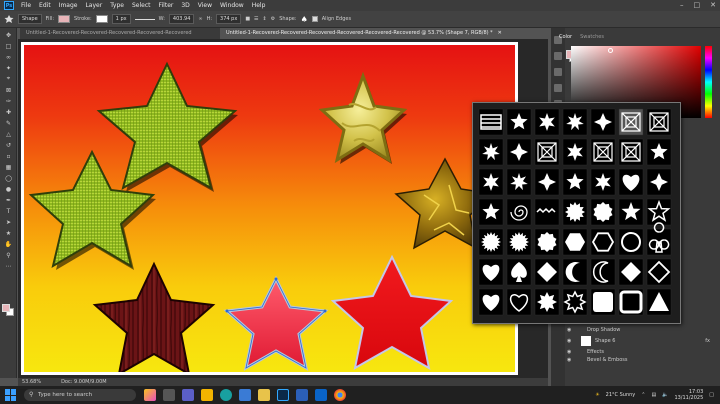 Image resolution: width=720 pixels, height=404 pixels. What do you see at coordinates (273, 19) in the screenshot?
I see `gear-icon: ⚙` at bounding box center [273, 19].